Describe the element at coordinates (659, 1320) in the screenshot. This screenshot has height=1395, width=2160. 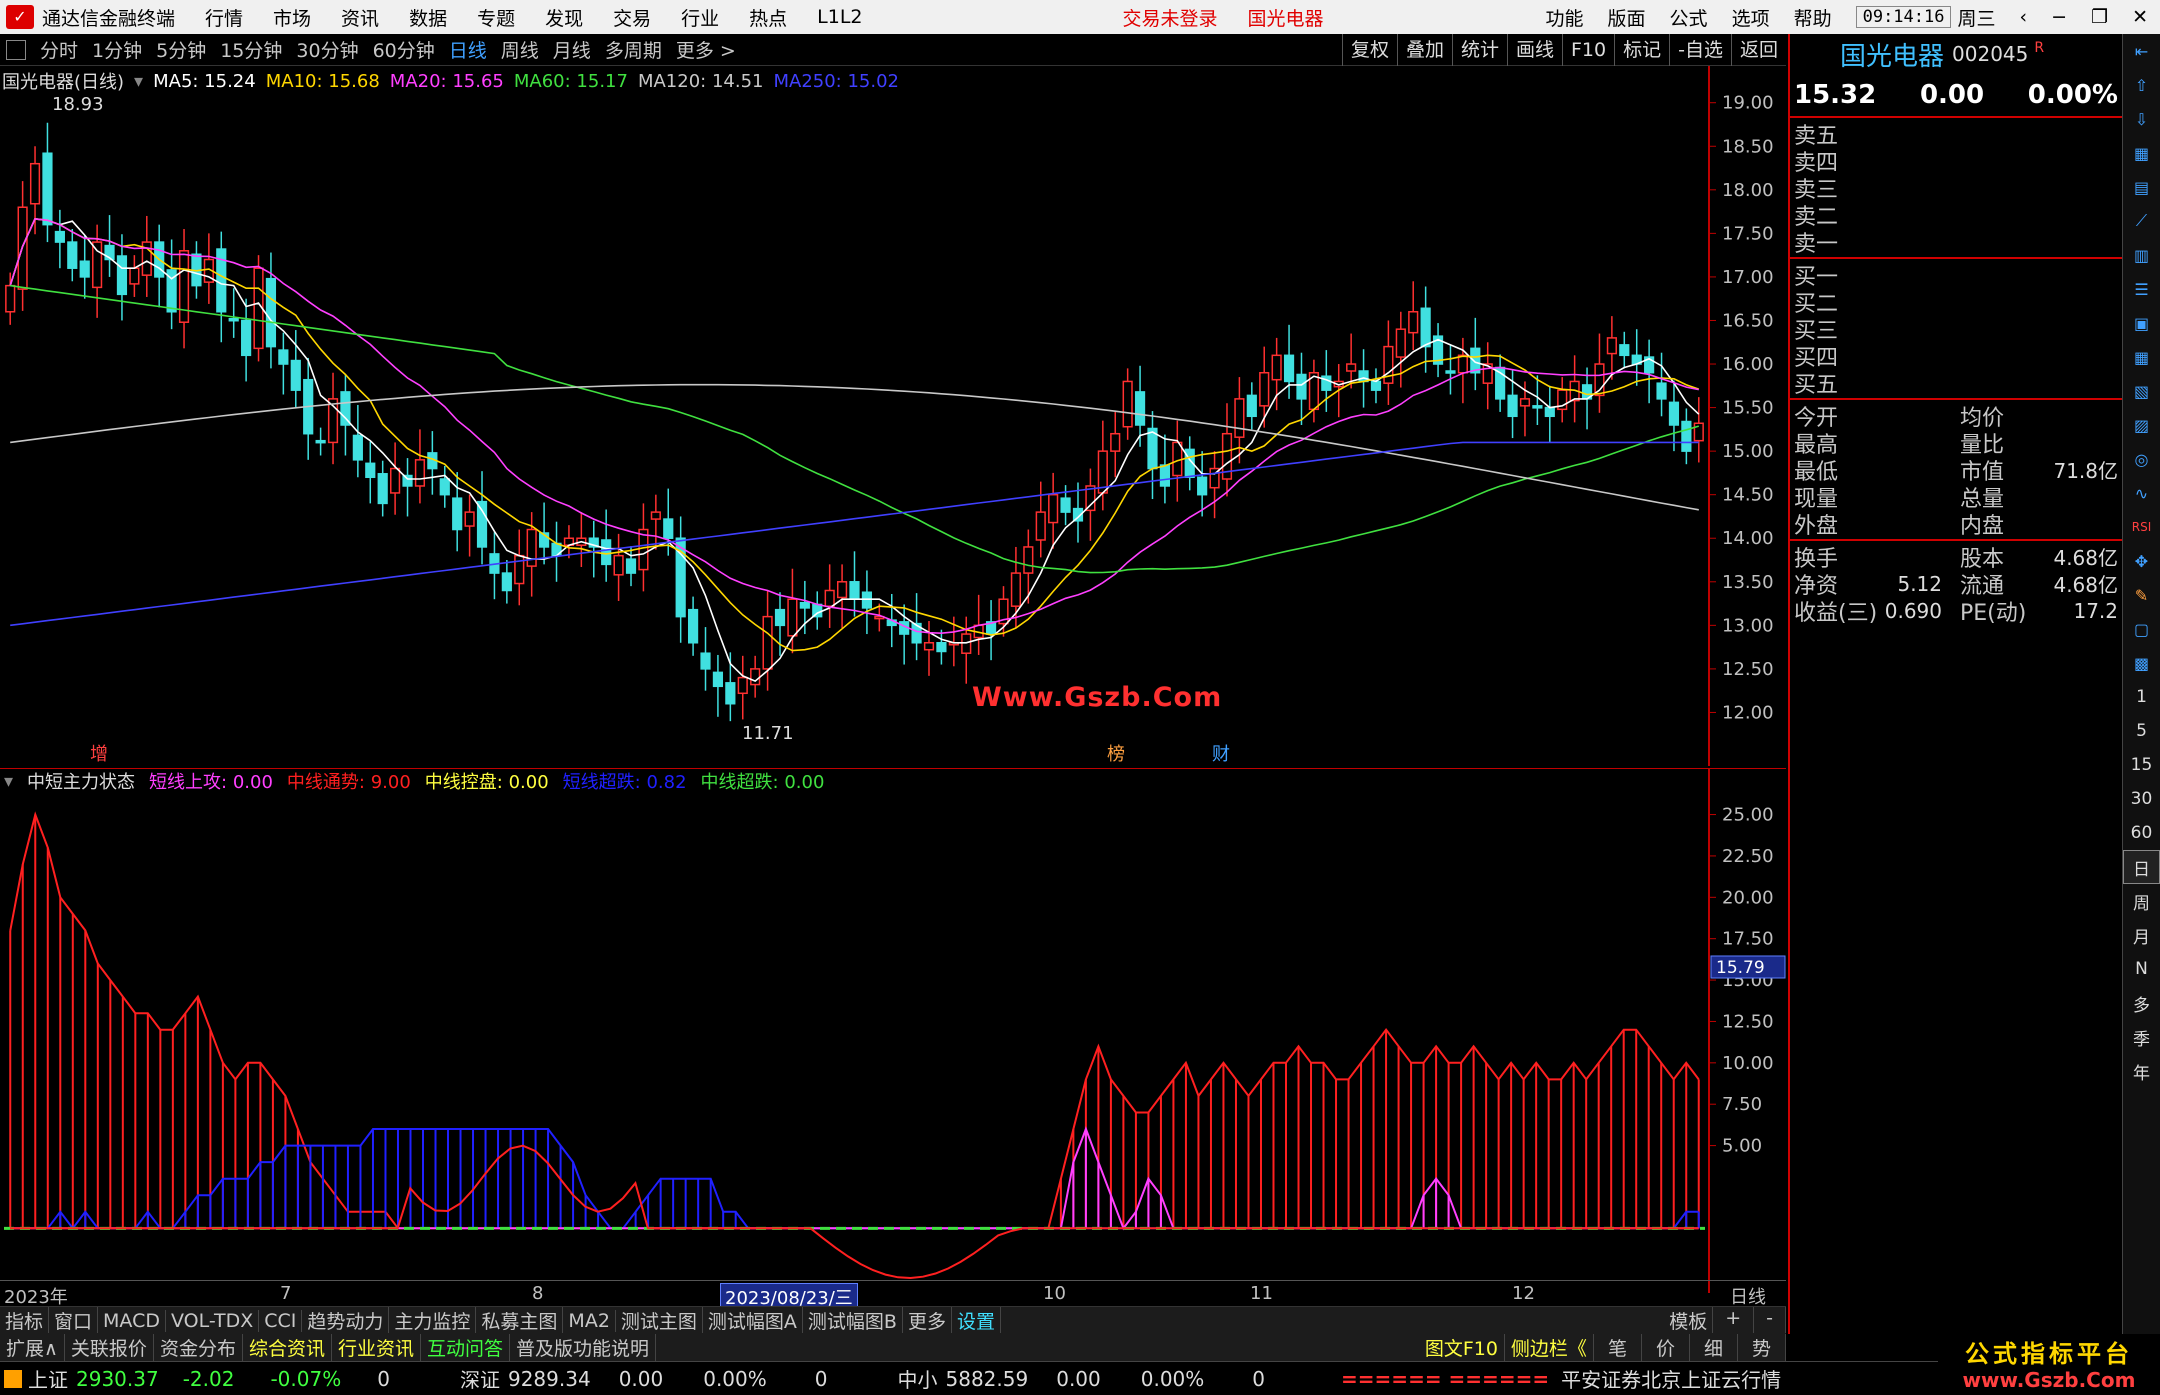
I see `tab-test-main: 测试主图` at that location.